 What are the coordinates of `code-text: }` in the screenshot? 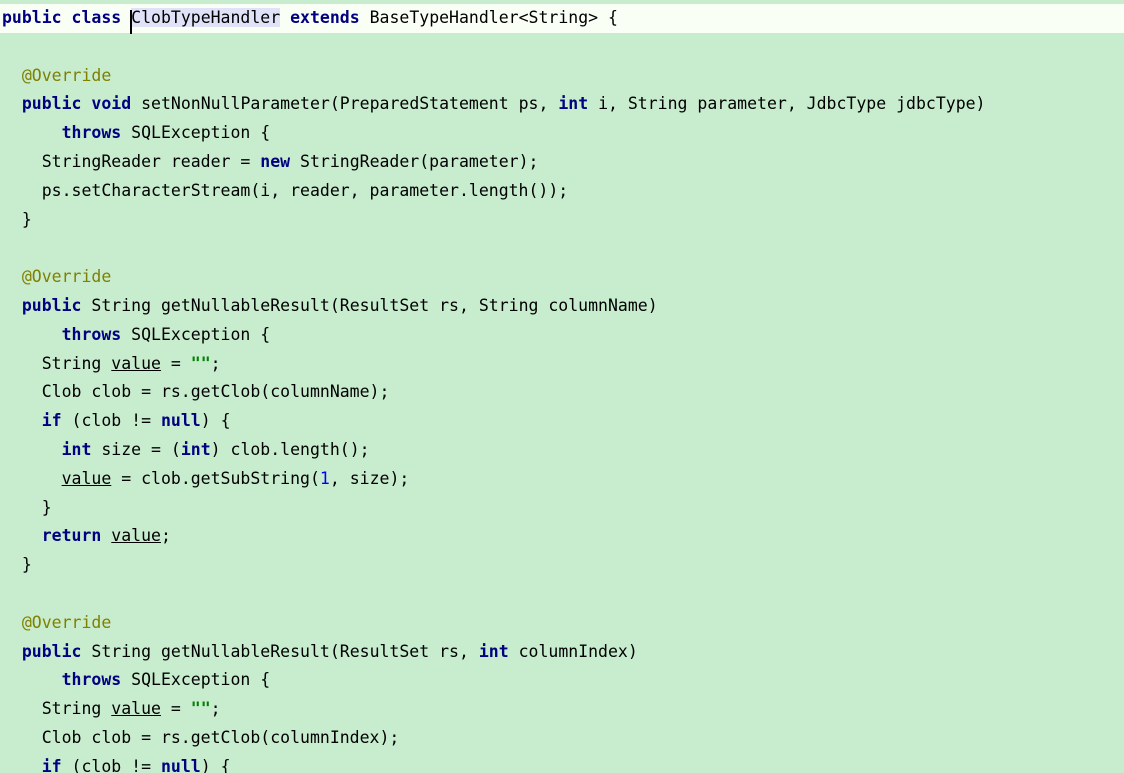 It's located at (27, 508).